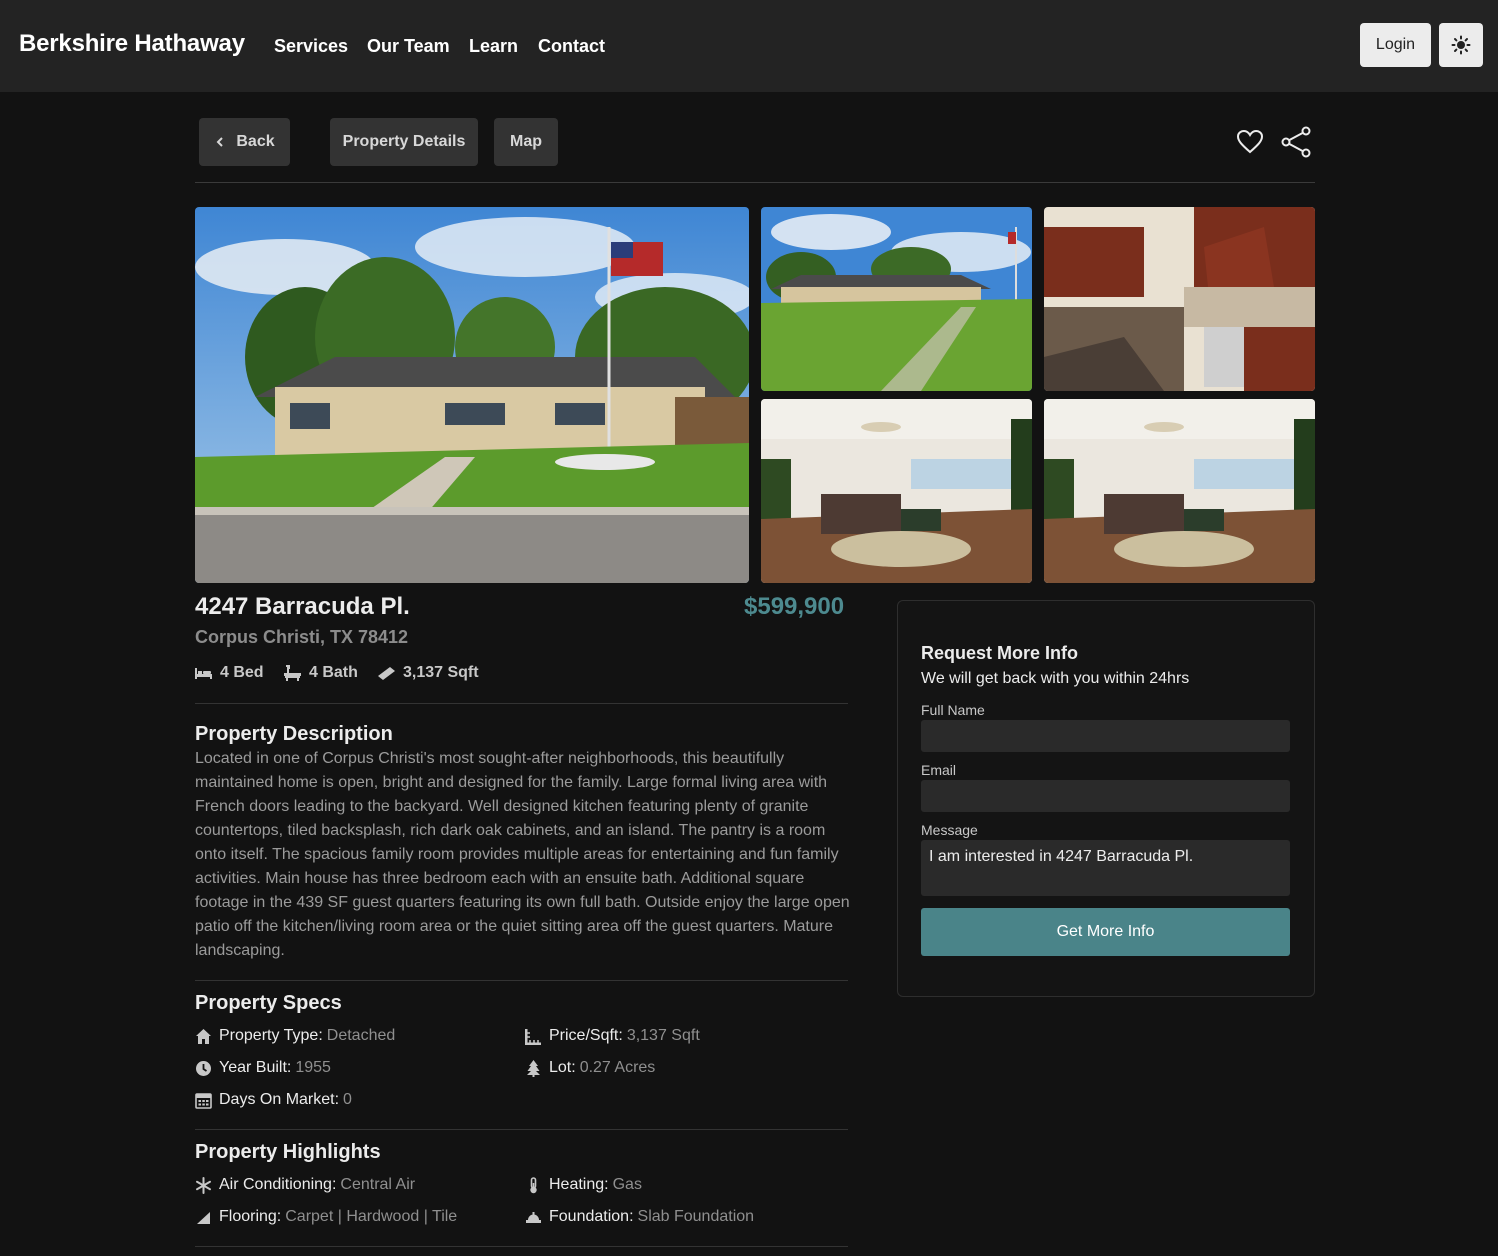 This screenshot has width=1498, height=1256. I want to click on highlight-air-conditioning: Air Conditioning: Central Air, so click(305, 1185).